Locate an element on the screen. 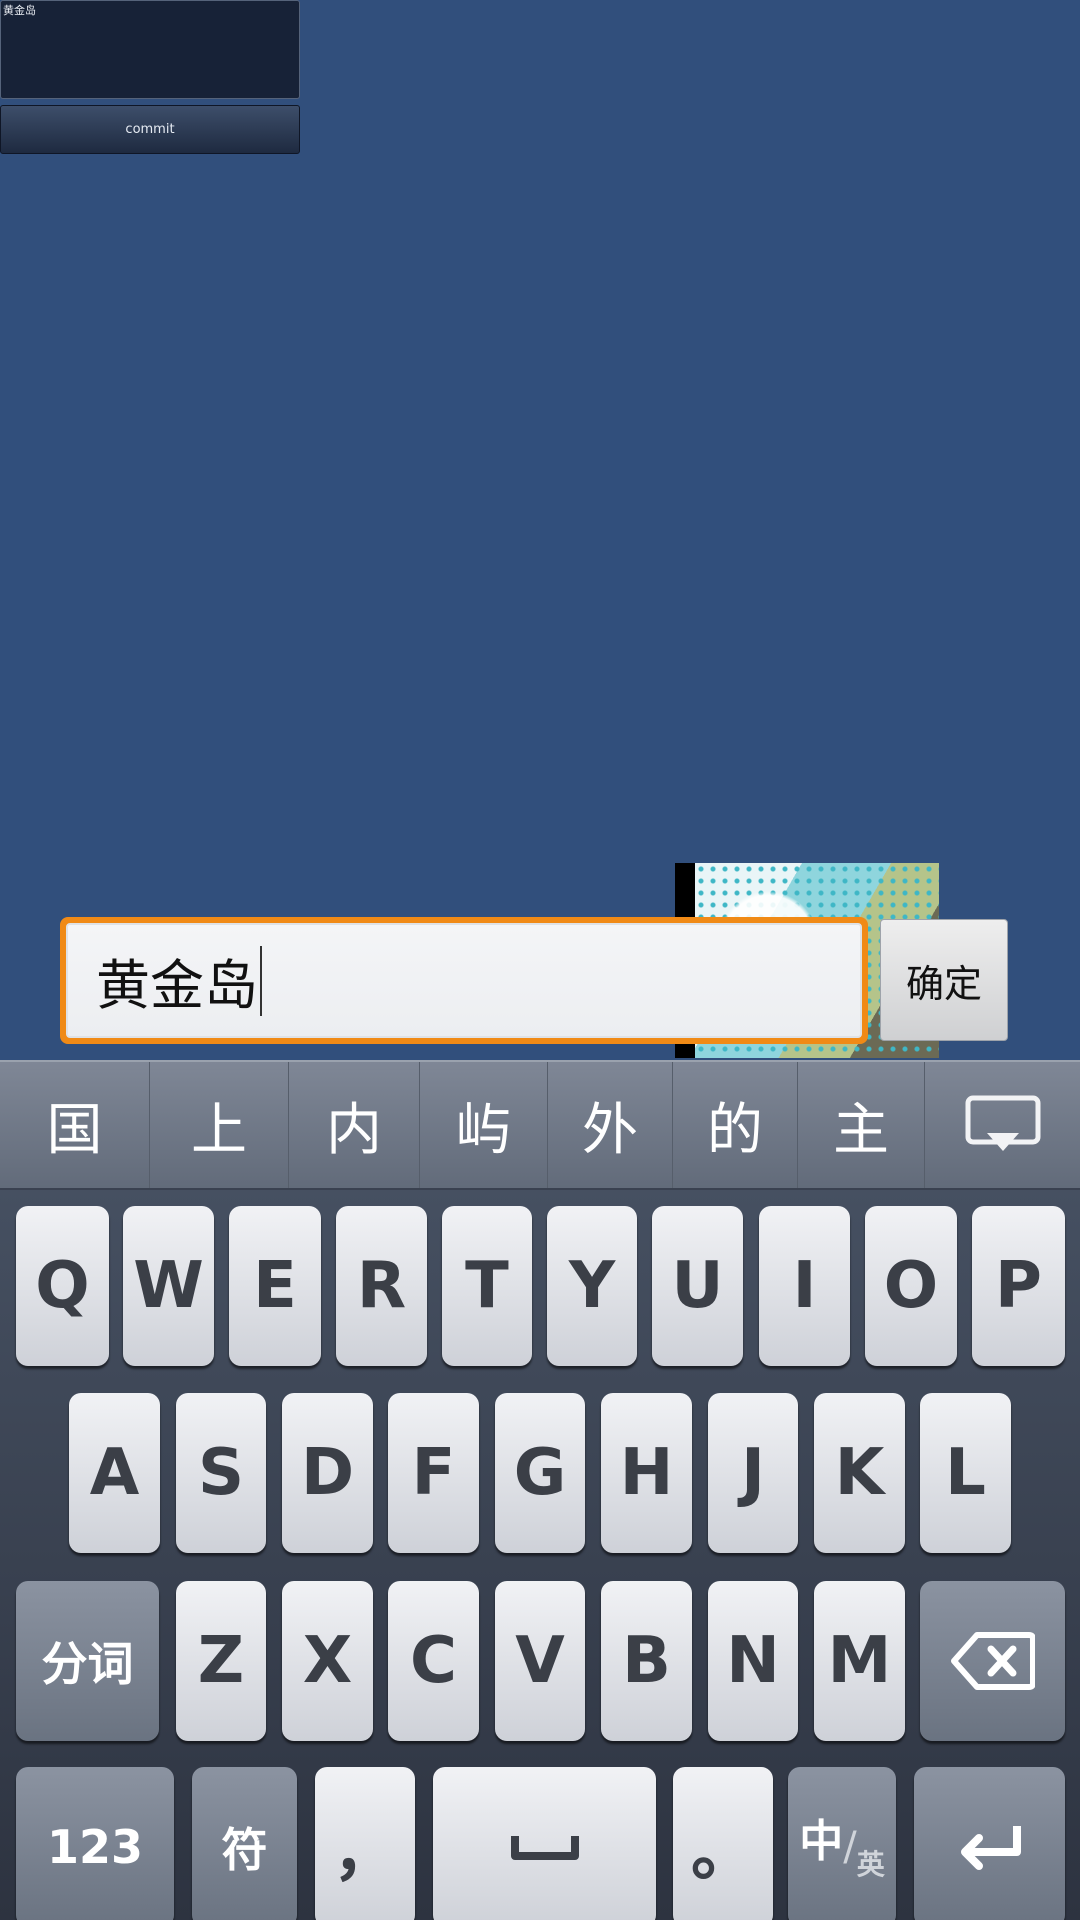 The image size is (1080, 1920). key-n: N is located at coordinates (753, 1661).